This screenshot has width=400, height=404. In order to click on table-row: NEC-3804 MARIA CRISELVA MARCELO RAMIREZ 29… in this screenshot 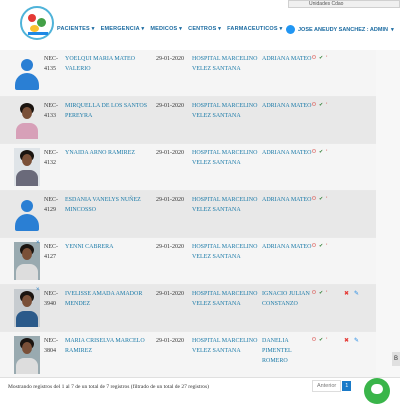, I will do `click(188, 355)`.